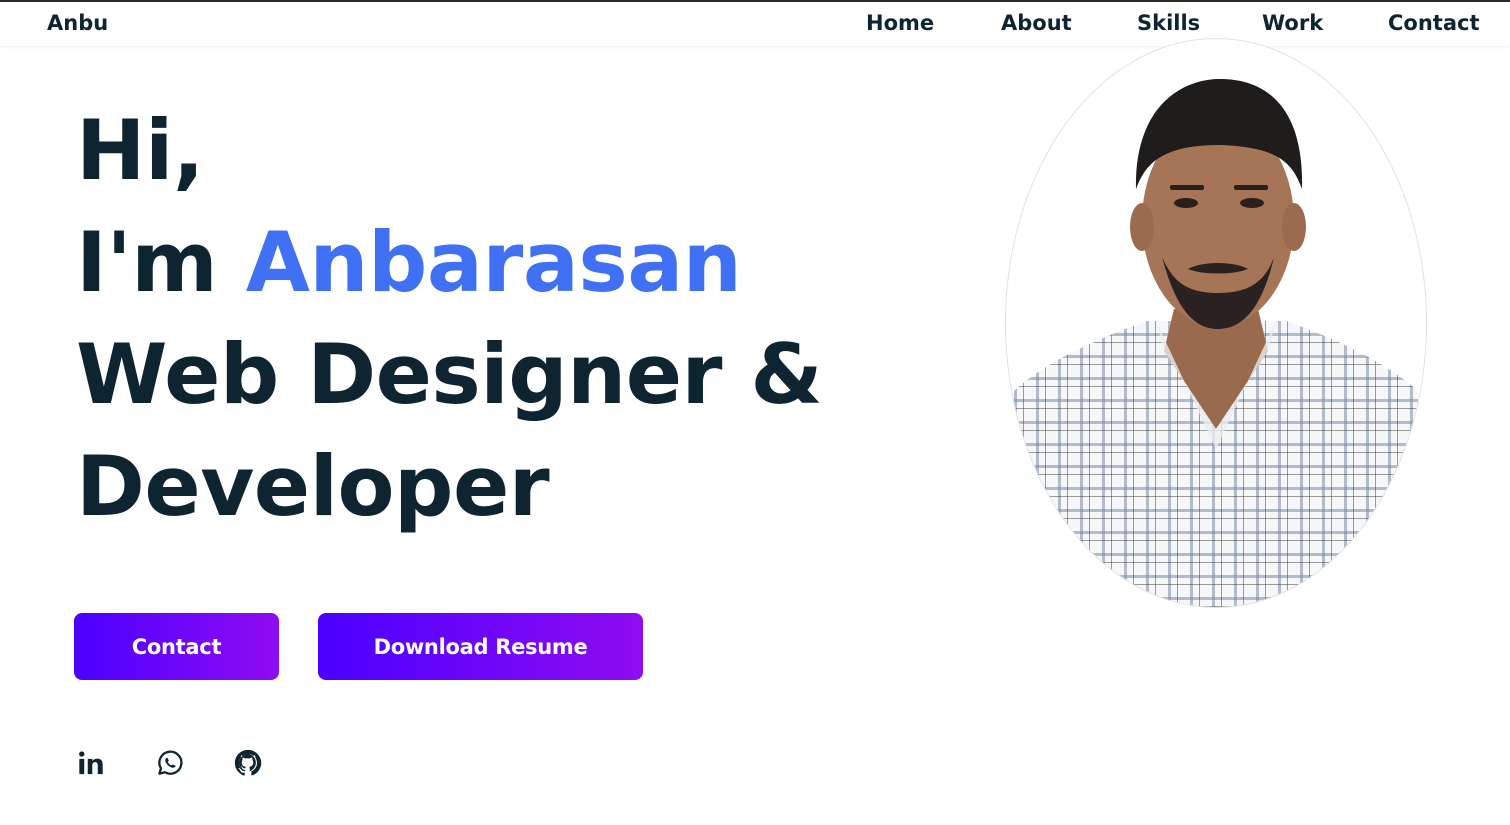  Describe the element at coordinates (1036, 23) in the screenshot. I see `nav-about: About` at that location.